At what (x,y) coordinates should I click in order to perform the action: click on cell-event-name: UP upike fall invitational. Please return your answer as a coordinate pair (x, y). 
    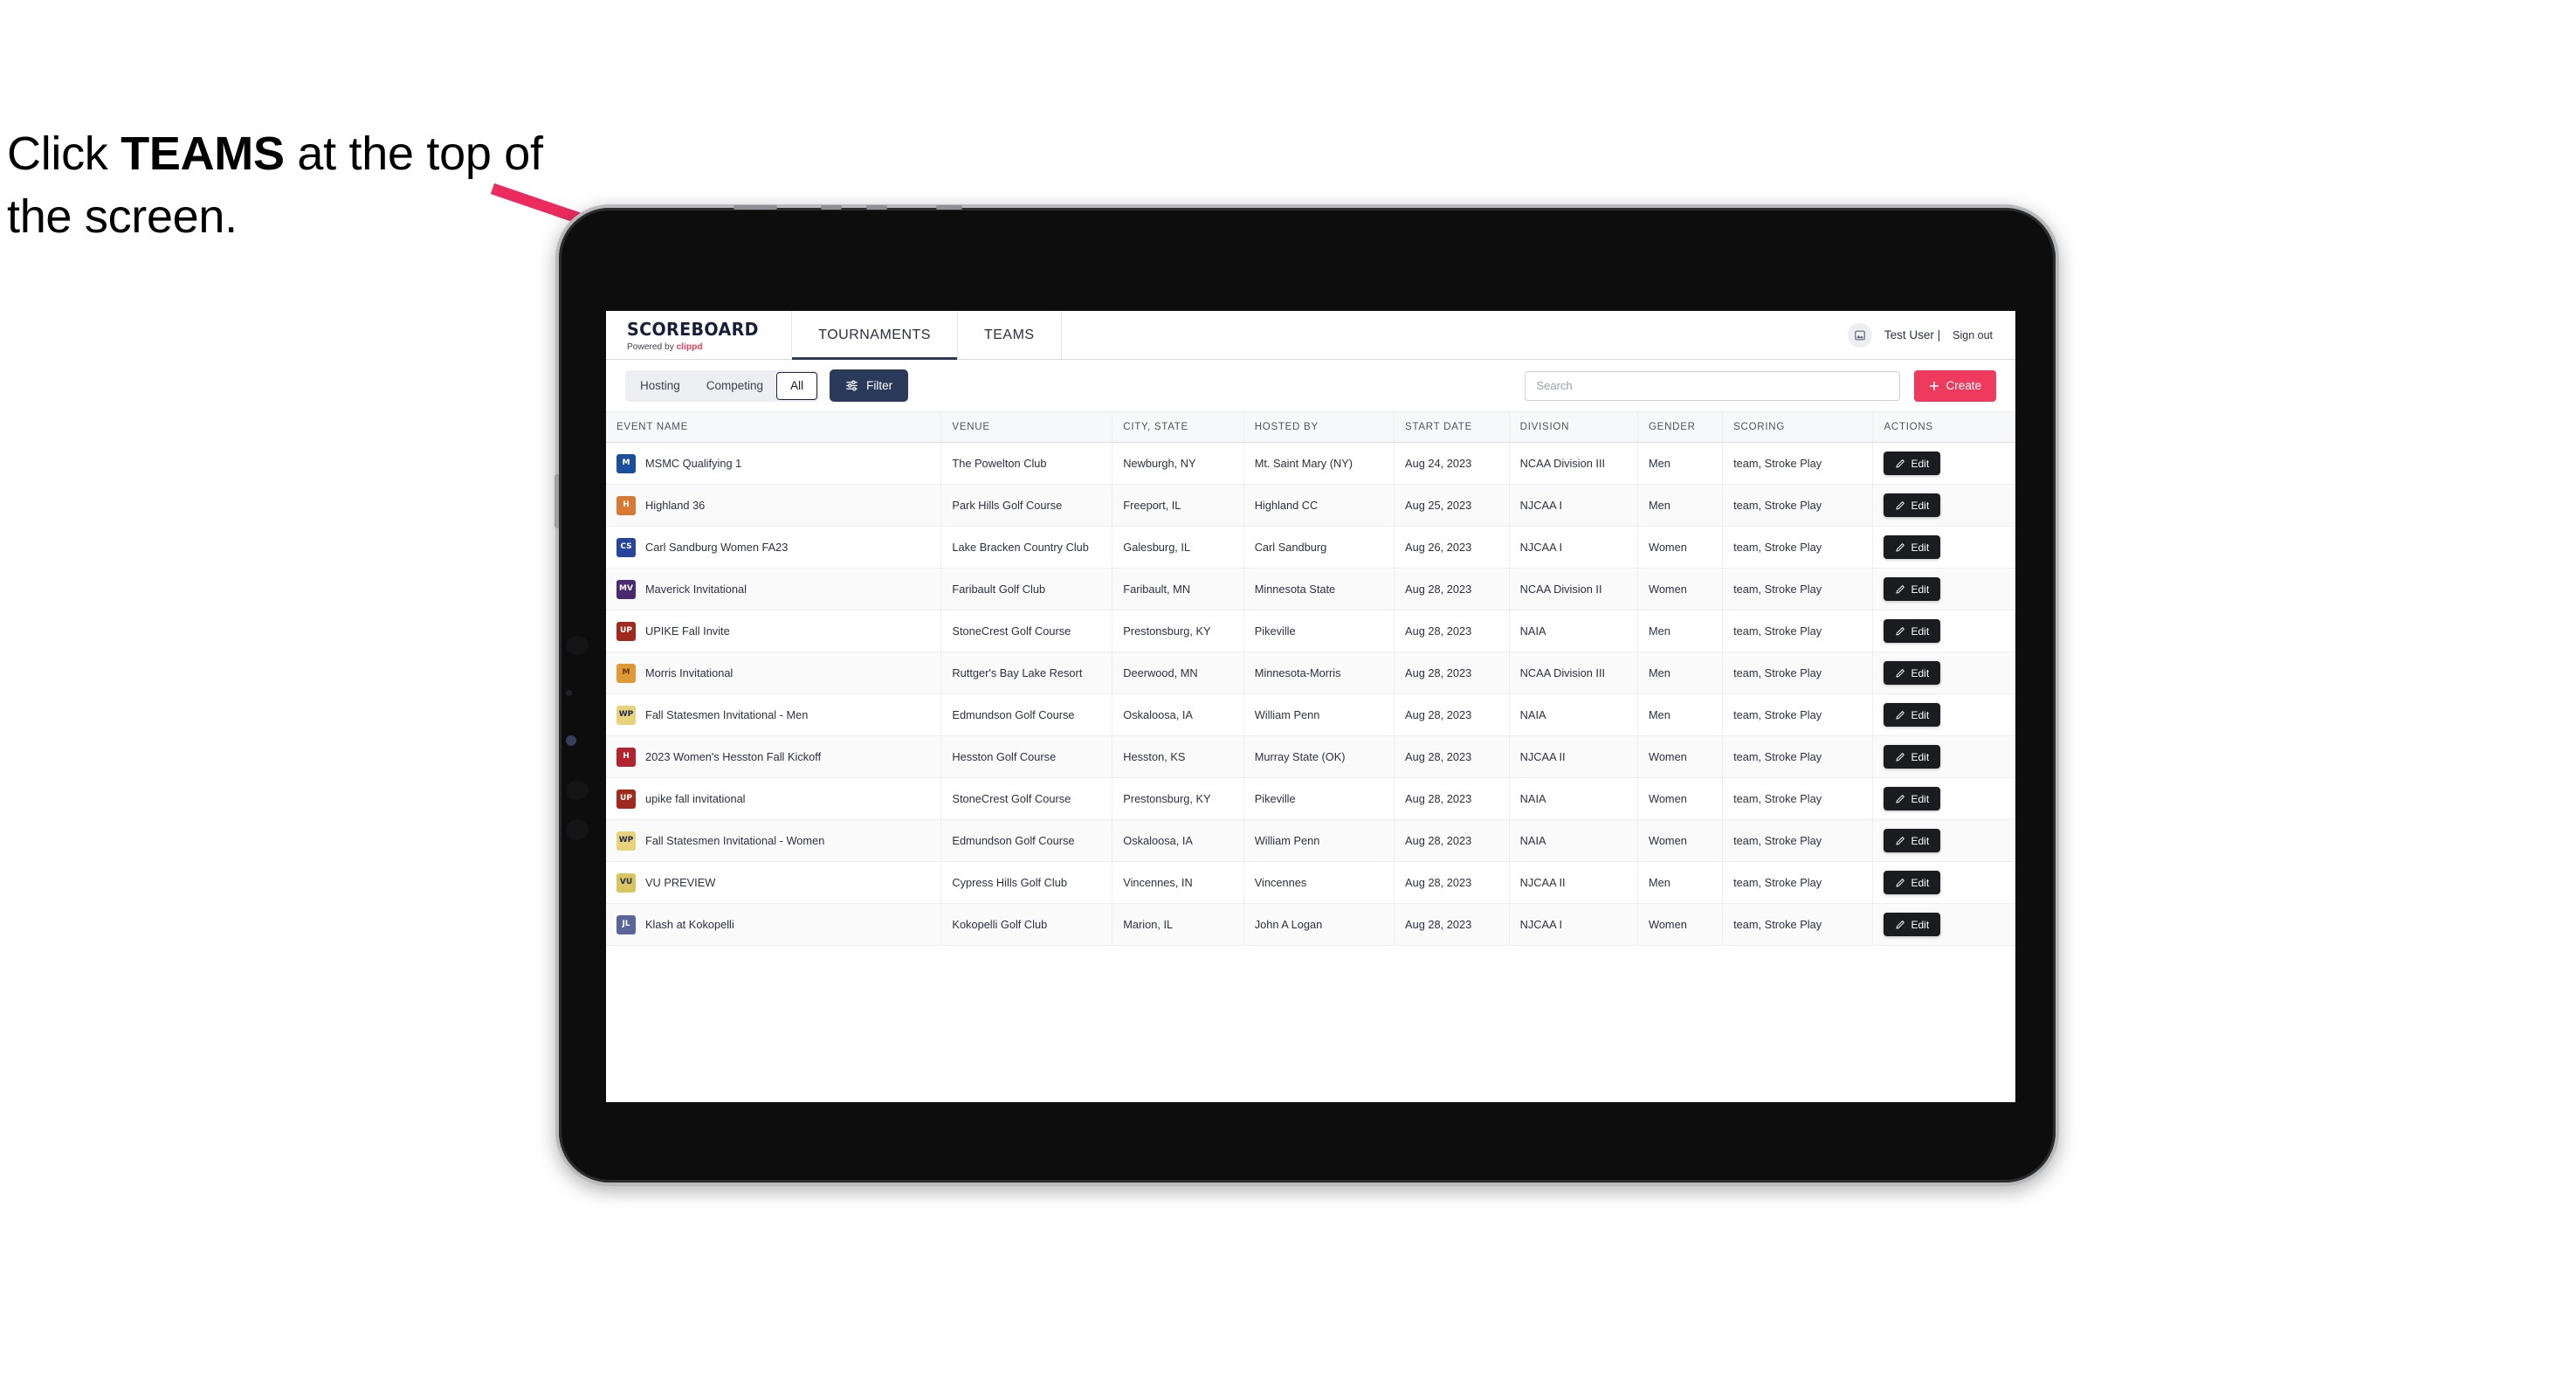
    Looking at the image, I should click on (774, 798).